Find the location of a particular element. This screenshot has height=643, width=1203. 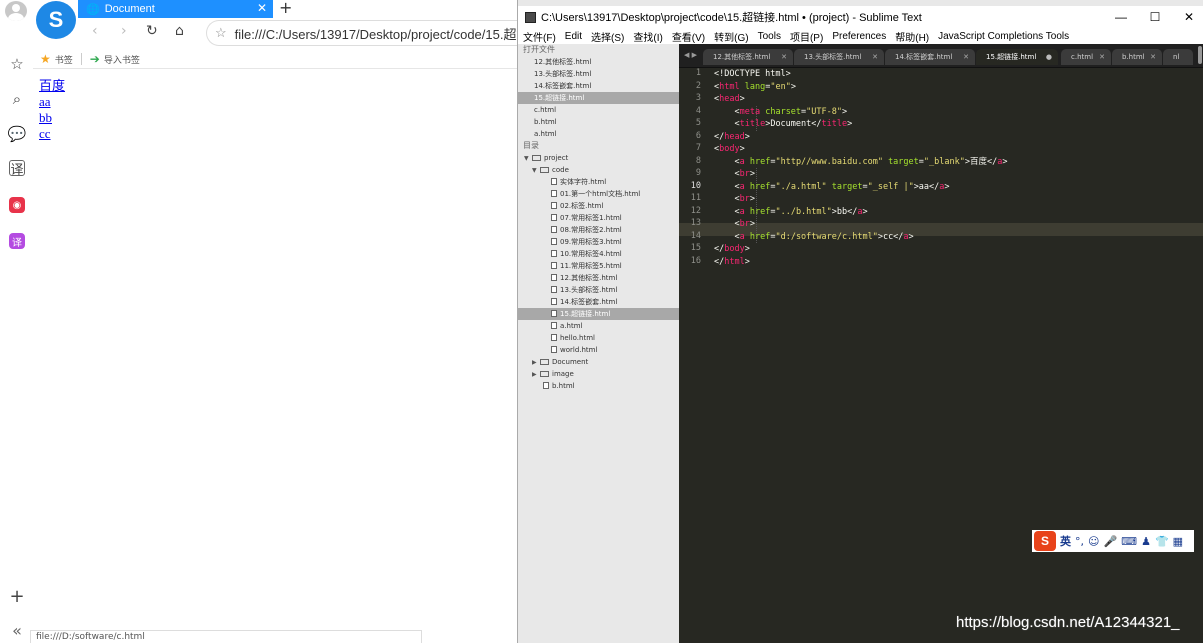

back-button: ‹ is located at coordinates (95, 31).